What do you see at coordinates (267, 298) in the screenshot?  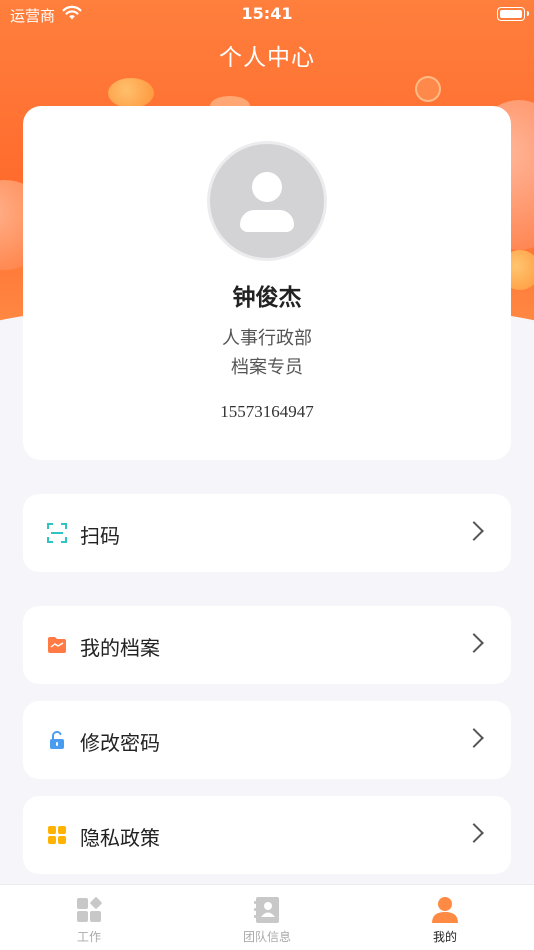 I see `user-name: 钟俊杰` at bounding box center [267, 298].